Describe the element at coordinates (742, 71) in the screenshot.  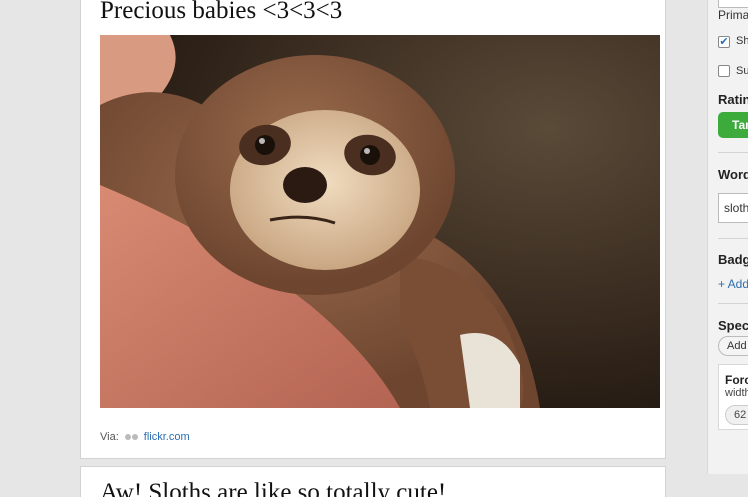
I see `checkbox-label: Su` at that location.